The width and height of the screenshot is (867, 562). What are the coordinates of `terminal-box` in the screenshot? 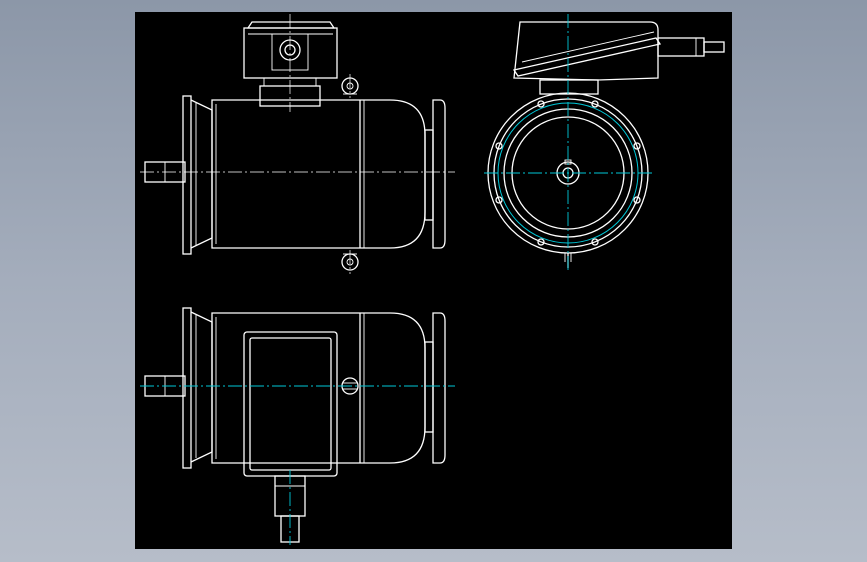 It's located at (290, 64).